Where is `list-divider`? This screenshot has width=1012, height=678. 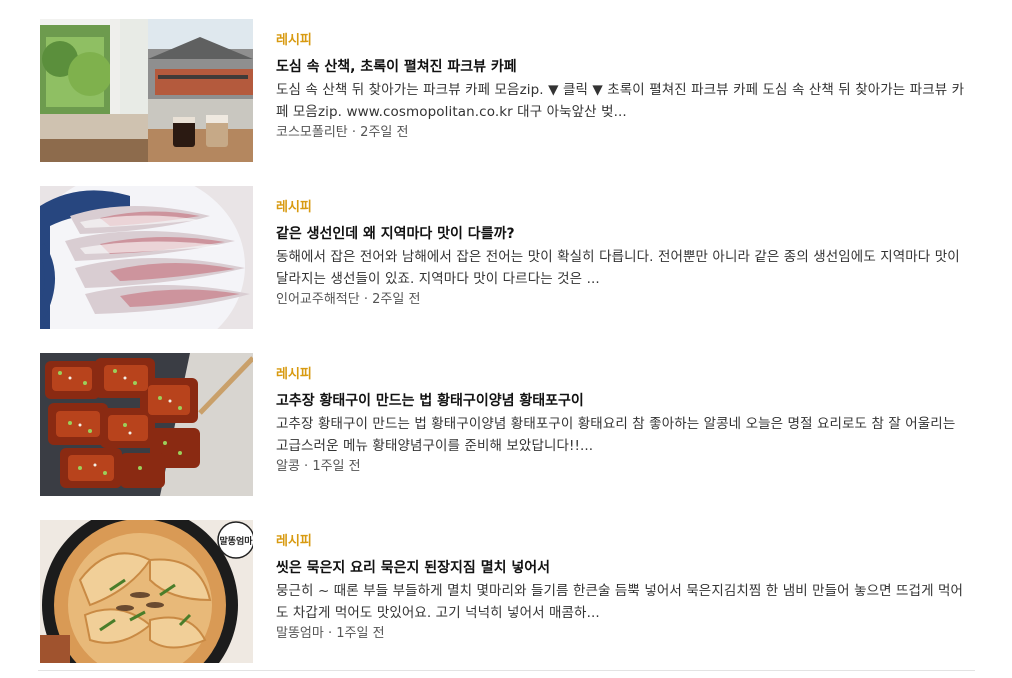 list-divider is located at coordinates (506, 670).